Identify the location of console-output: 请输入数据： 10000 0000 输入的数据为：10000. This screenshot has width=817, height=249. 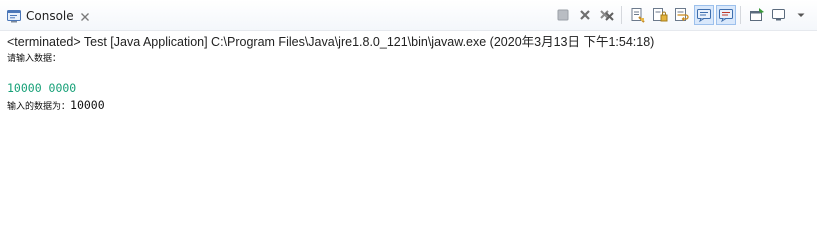
(56, 82).